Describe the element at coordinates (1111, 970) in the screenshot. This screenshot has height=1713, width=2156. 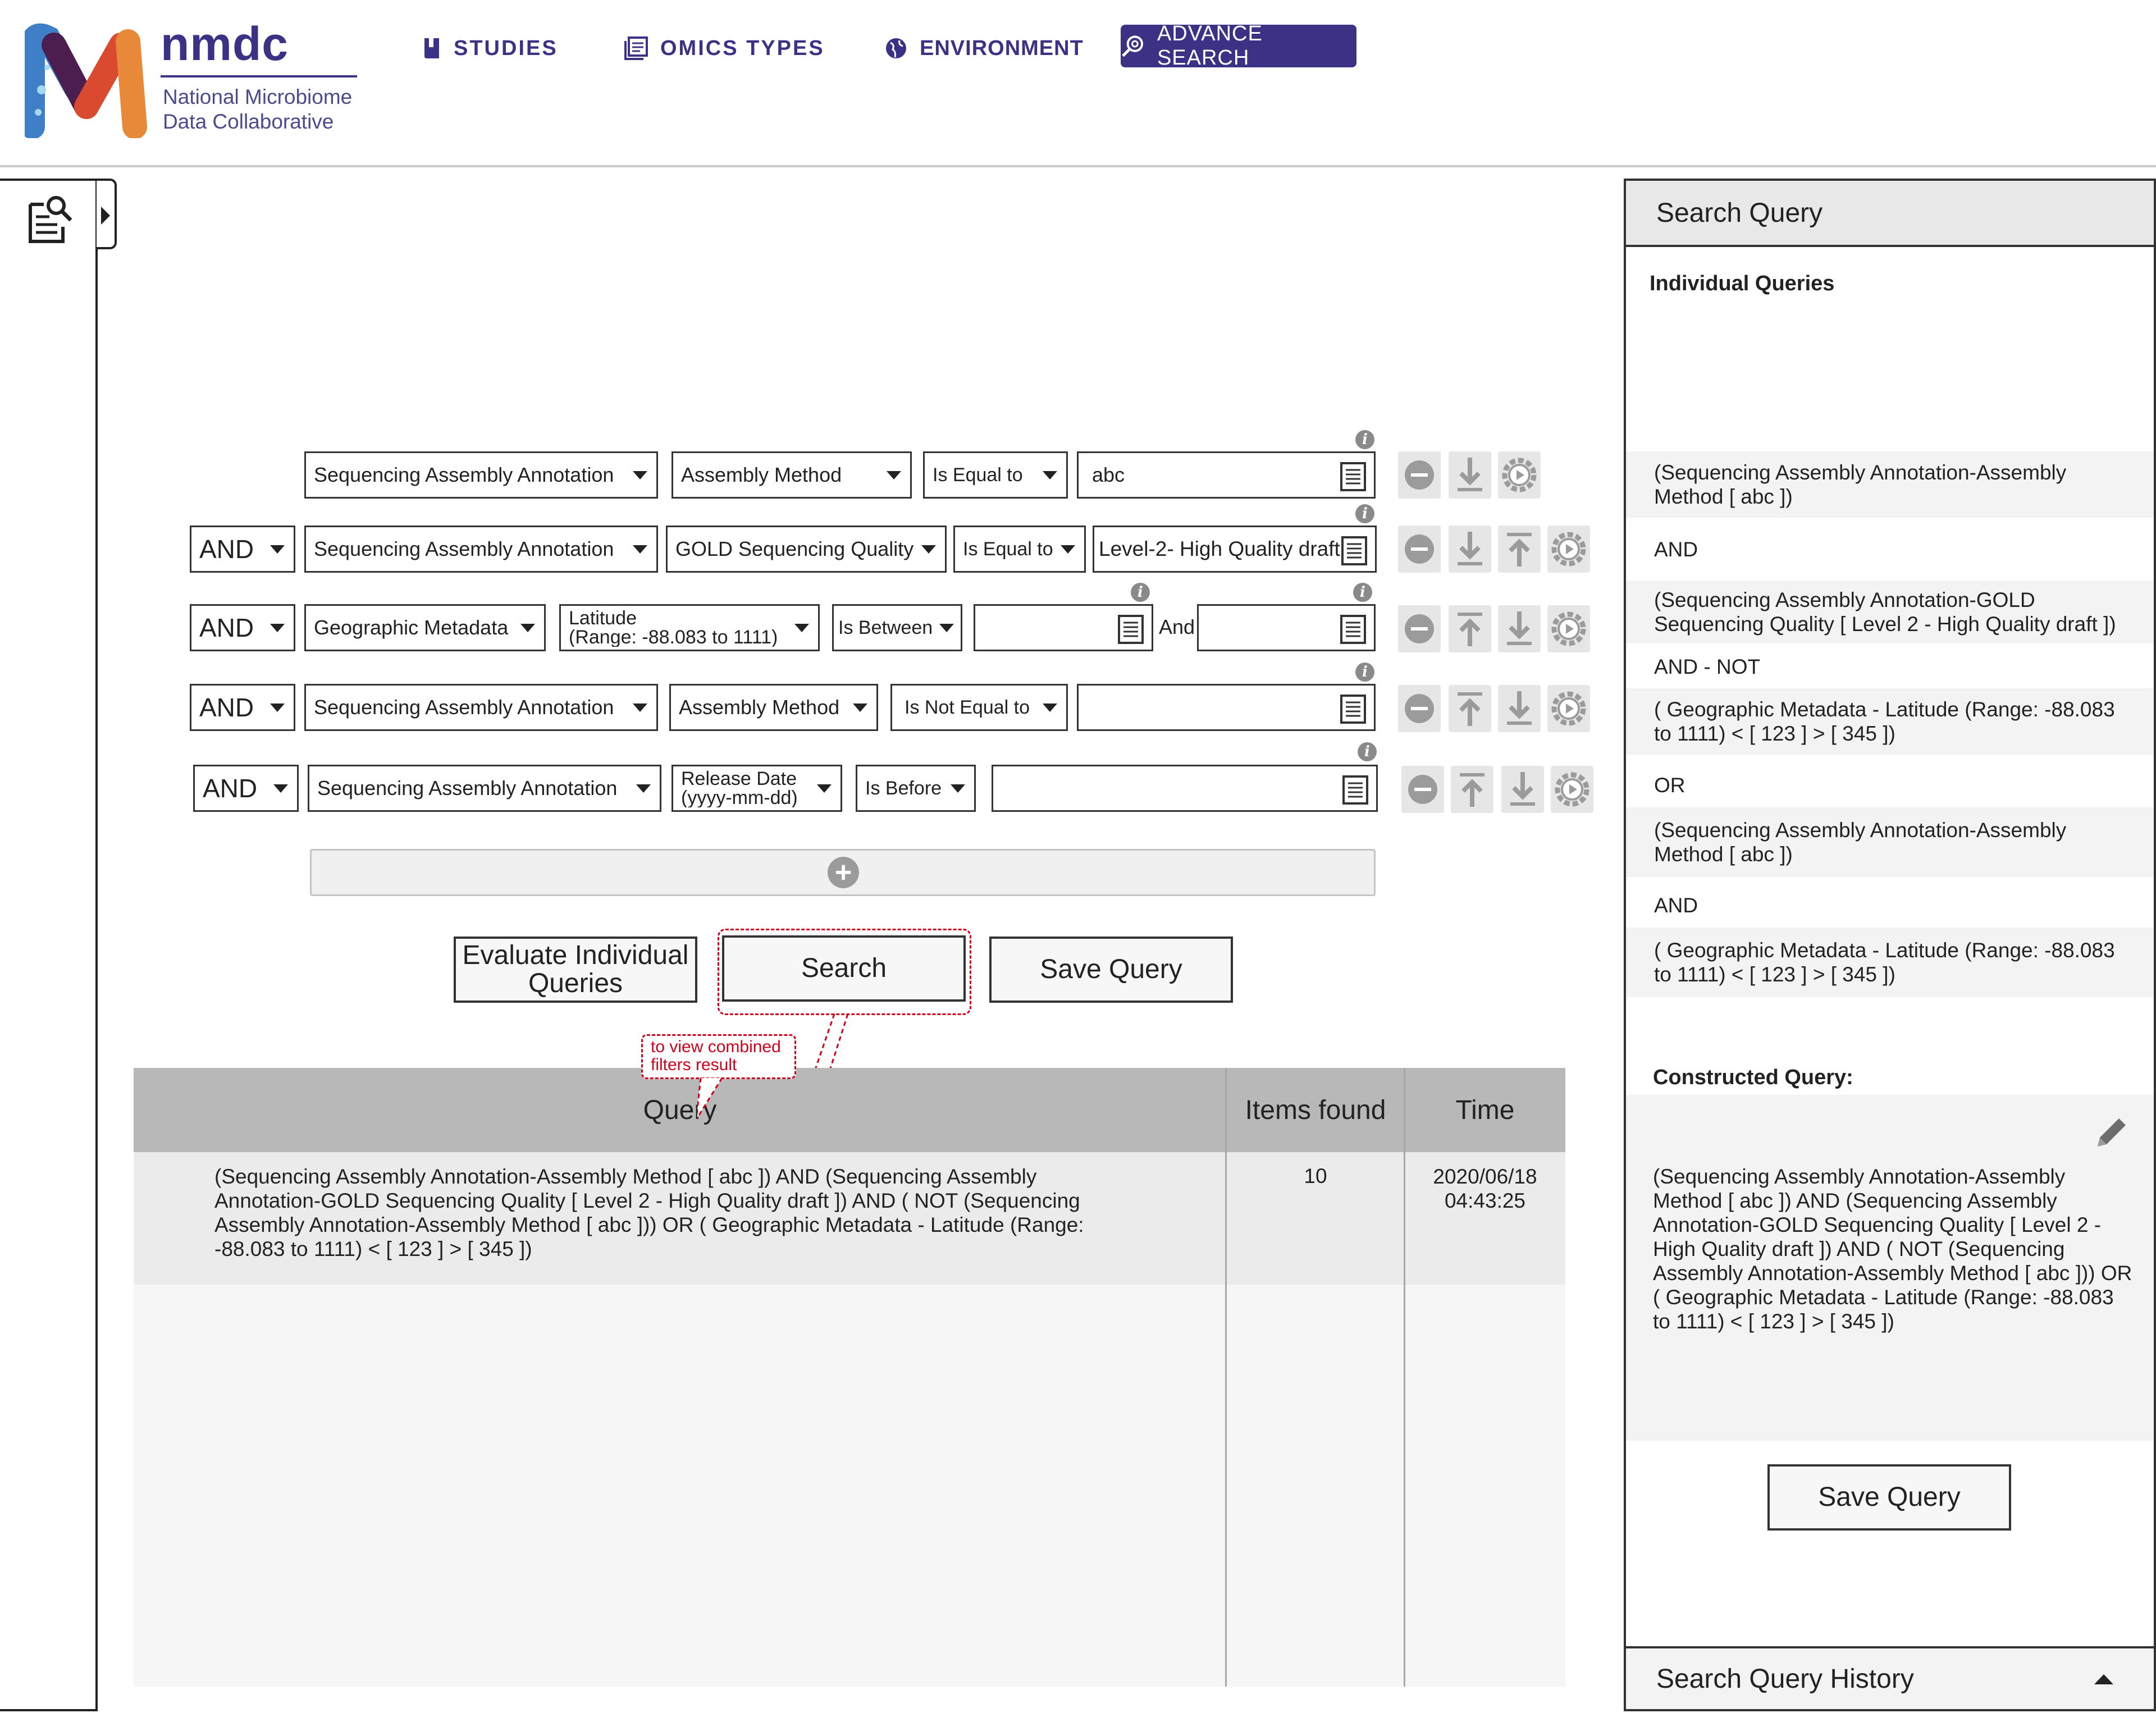
I see `save-query-button: Save Query` at that location.